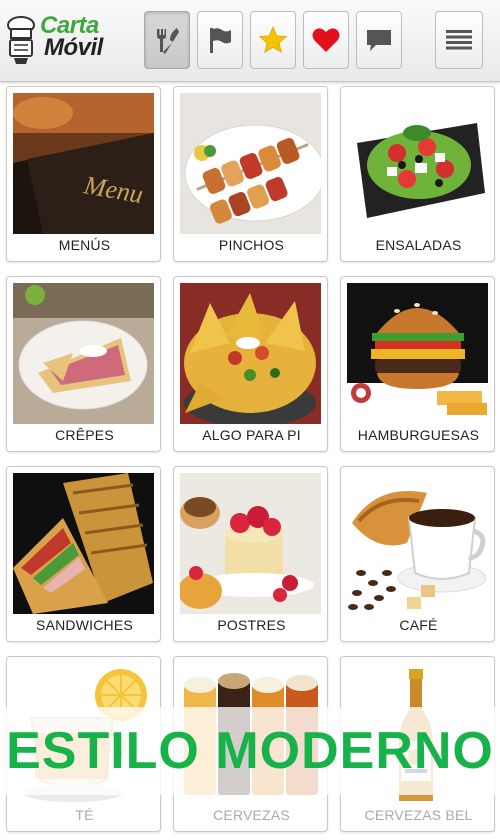 This screenshot has height=840, width=500. Describe the element at coordinates (418, 245) in the screenshot. I see `category-label: ENSALADAS` at that location.